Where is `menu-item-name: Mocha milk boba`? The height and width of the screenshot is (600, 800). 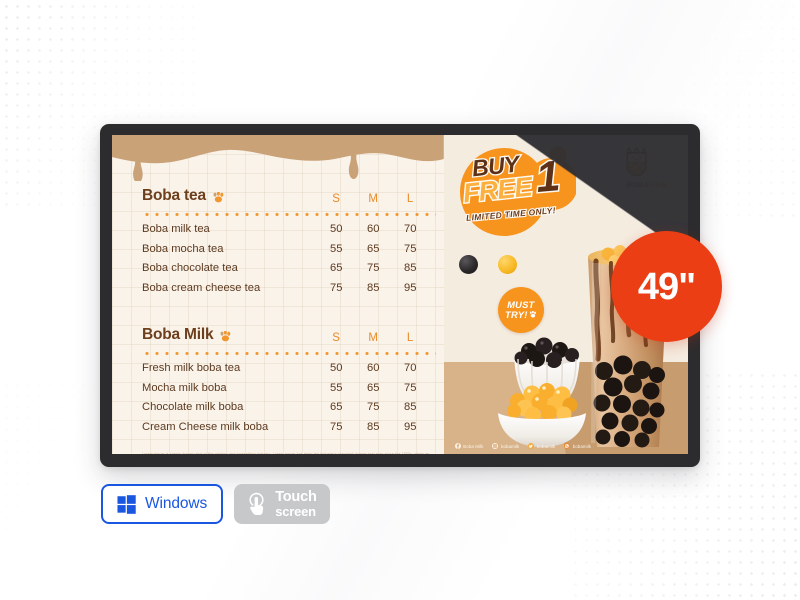 menu-item-name: Mocha milk boba is located at coordinates (184, 387).